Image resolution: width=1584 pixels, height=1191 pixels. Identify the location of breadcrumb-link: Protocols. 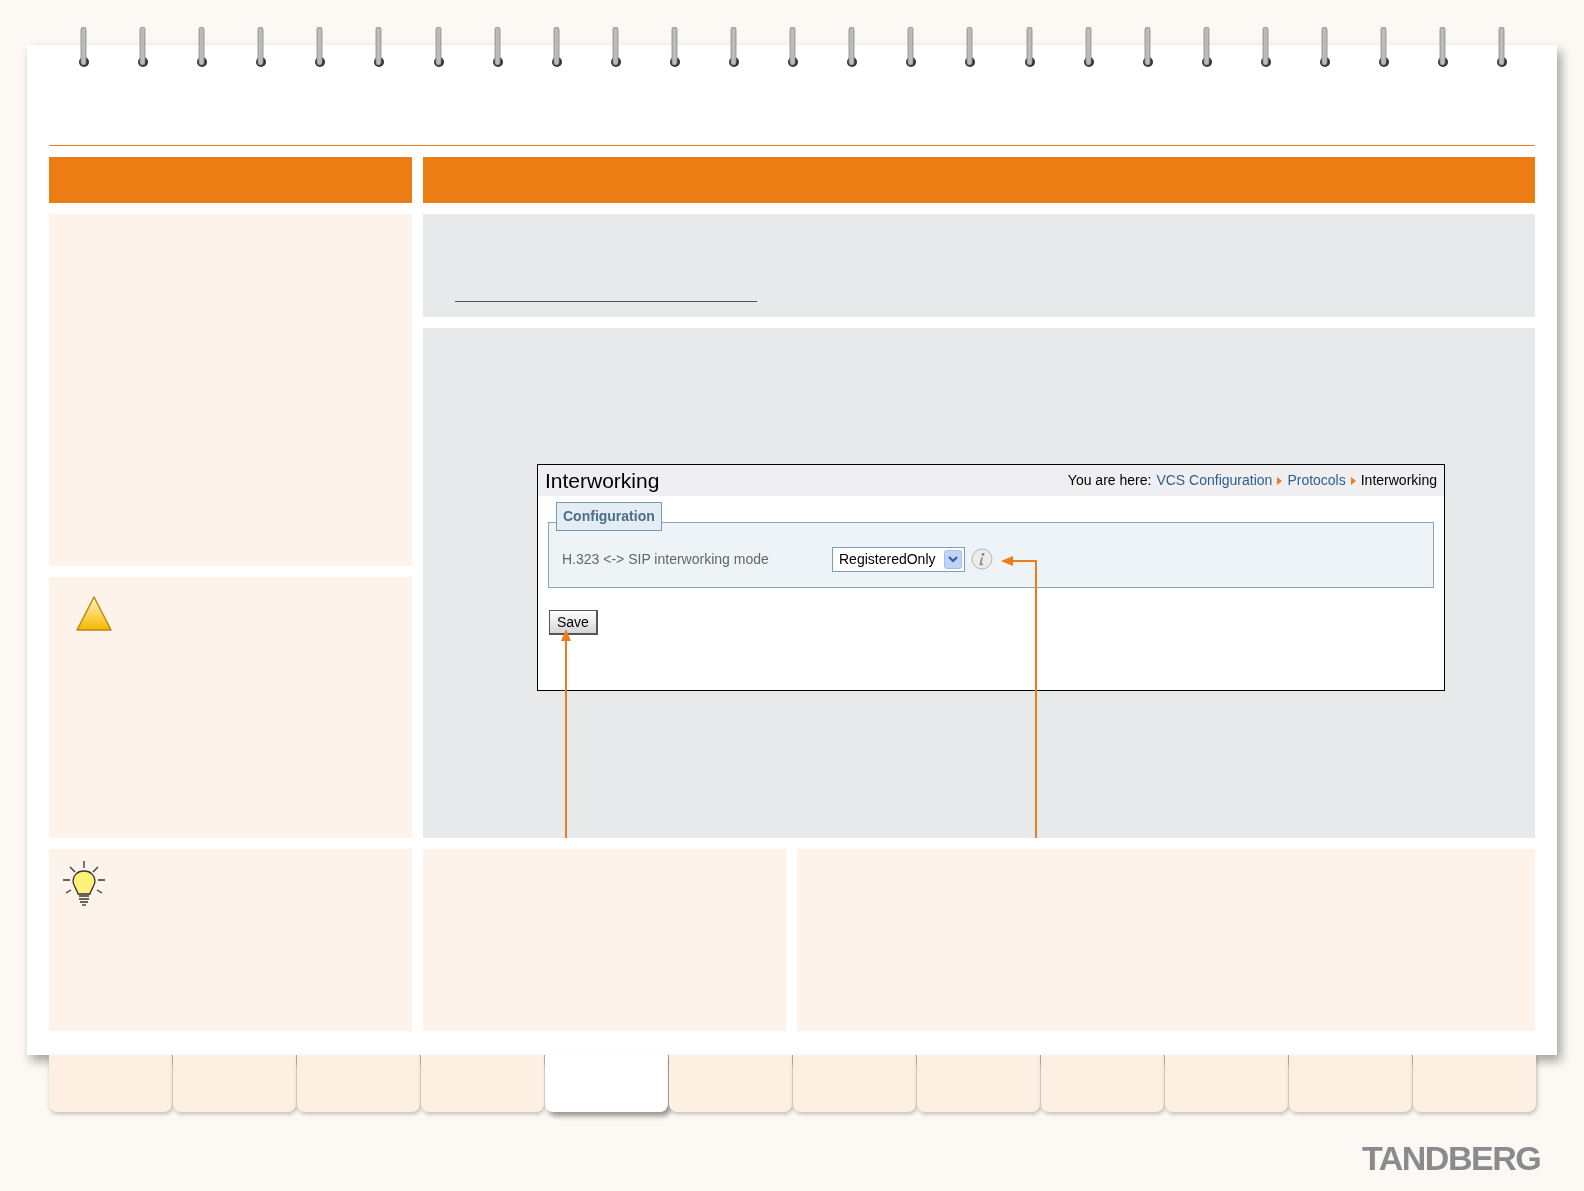
(1316, 480).